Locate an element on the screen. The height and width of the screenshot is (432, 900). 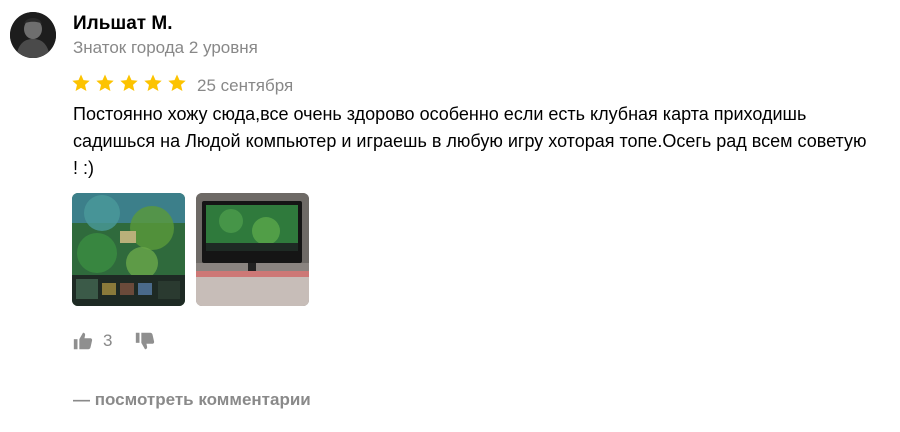
user-avatar-icon is located at coordinates (33, 35).